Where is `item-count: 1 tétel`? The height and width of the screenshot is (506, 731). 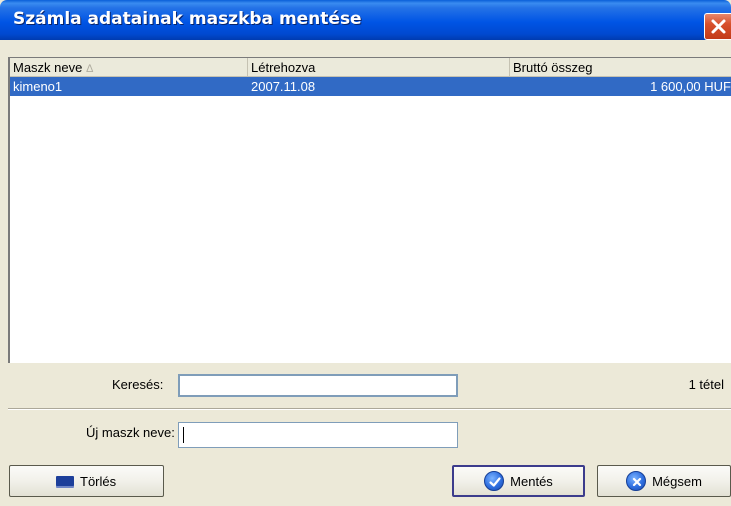
item-count: 1 tétel is located at coordinates (706, 384).